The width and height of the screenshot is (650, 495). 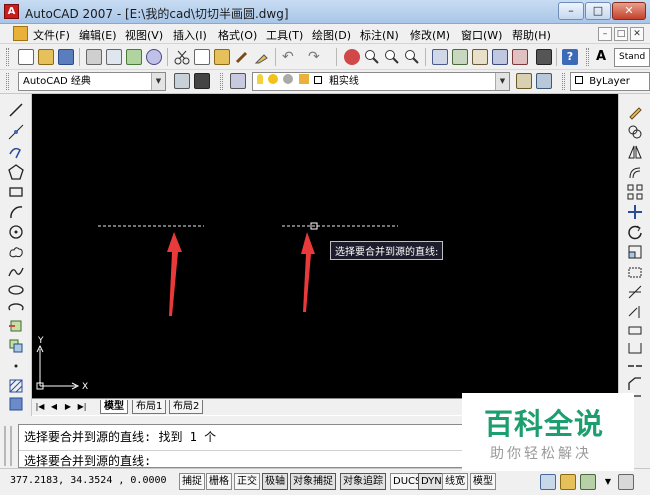 What do you see at coordinates (94, 57) in the screenshot?
I see `print-icon` at bounding box center [94, 57].